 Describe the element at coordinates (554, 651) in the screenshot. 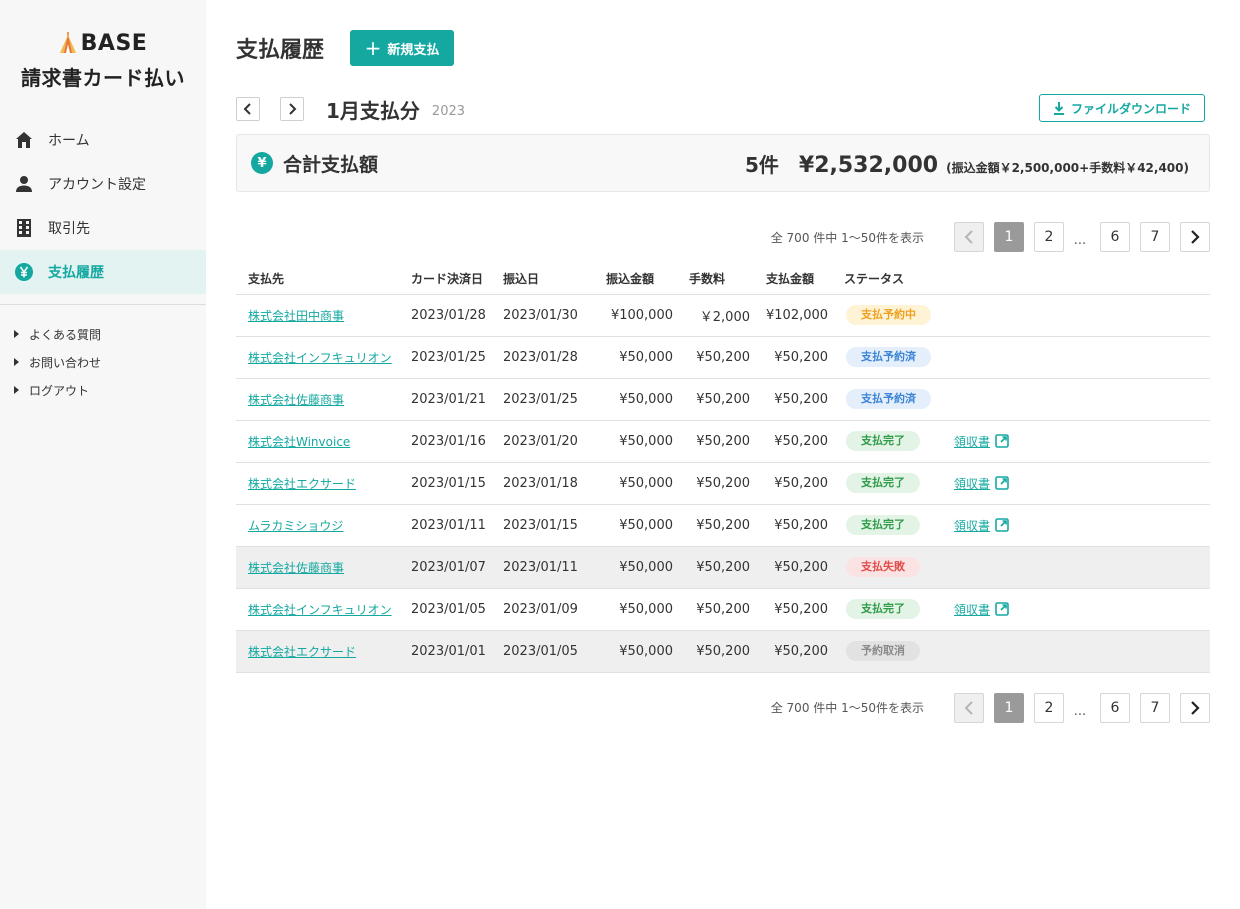

I see `transfer-date-cell: 2023/01/05` at that location.